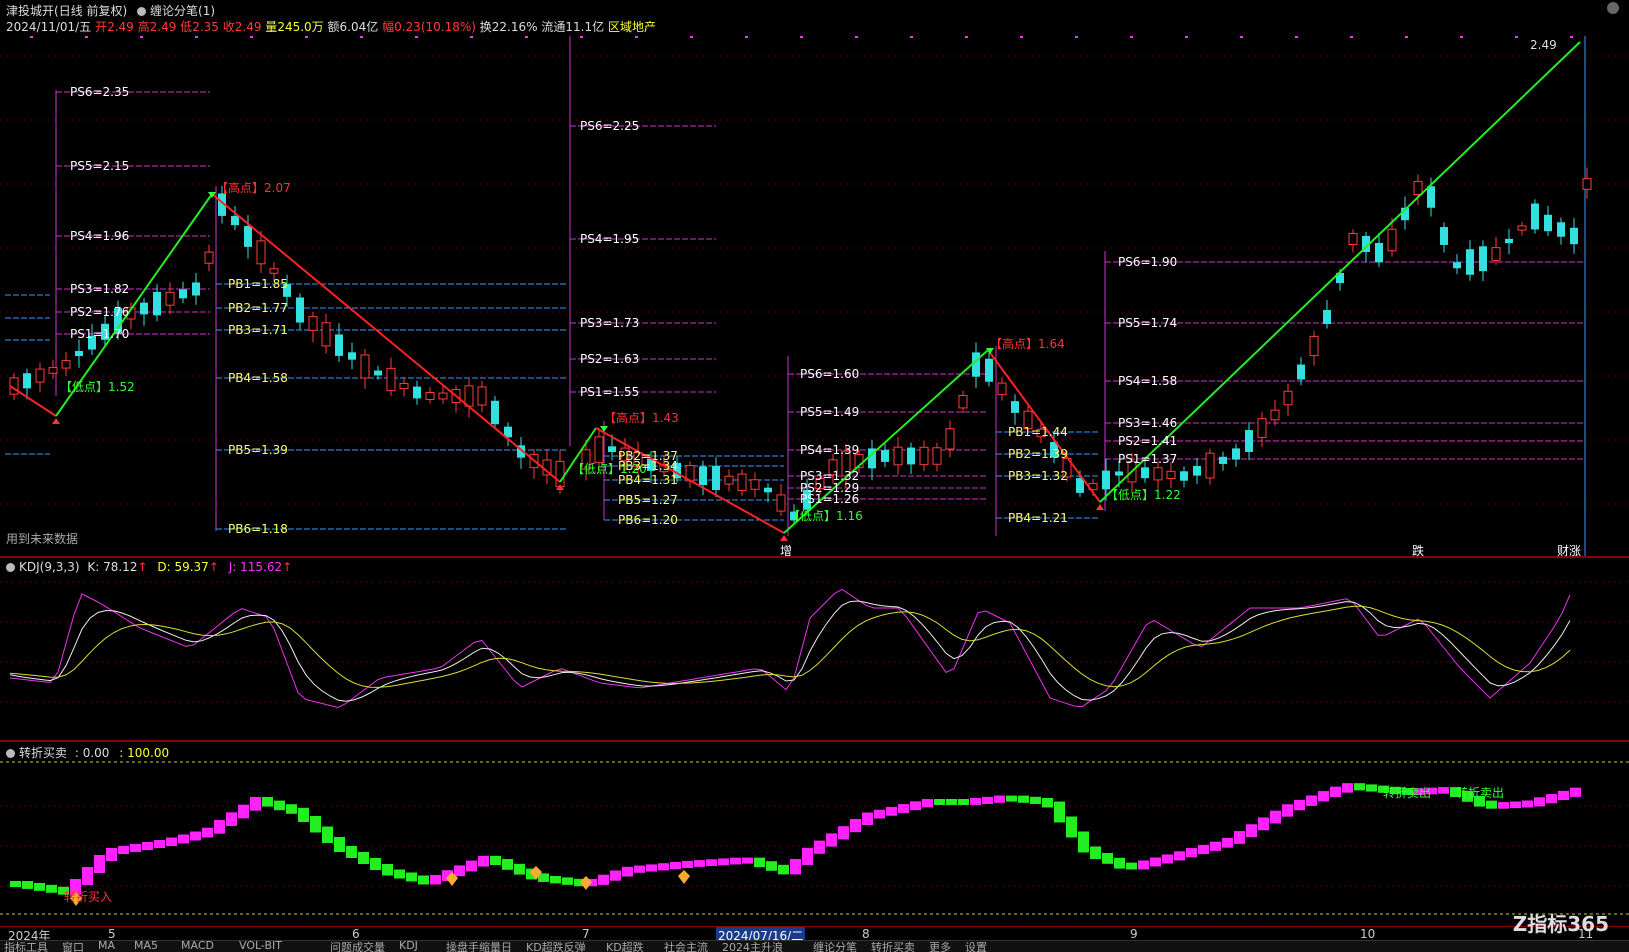 The image size is (1629, 952). What do you see at coordinates (90, 11) in the screenshot?
I see `period-label: (日线 前复权)` at bounding box center [90, 11].